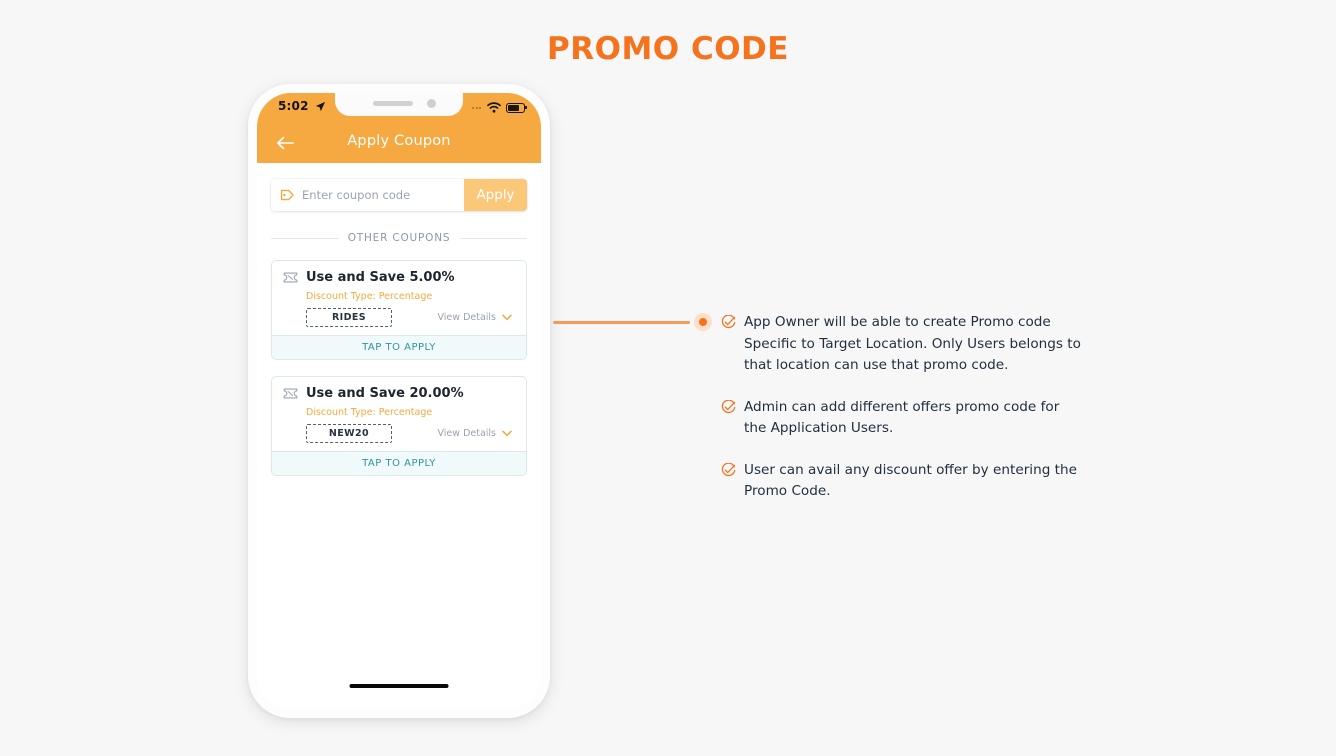  Describe the element at coordinates (304, 238) in the screenshot. I see `divider-line-left` at that location.